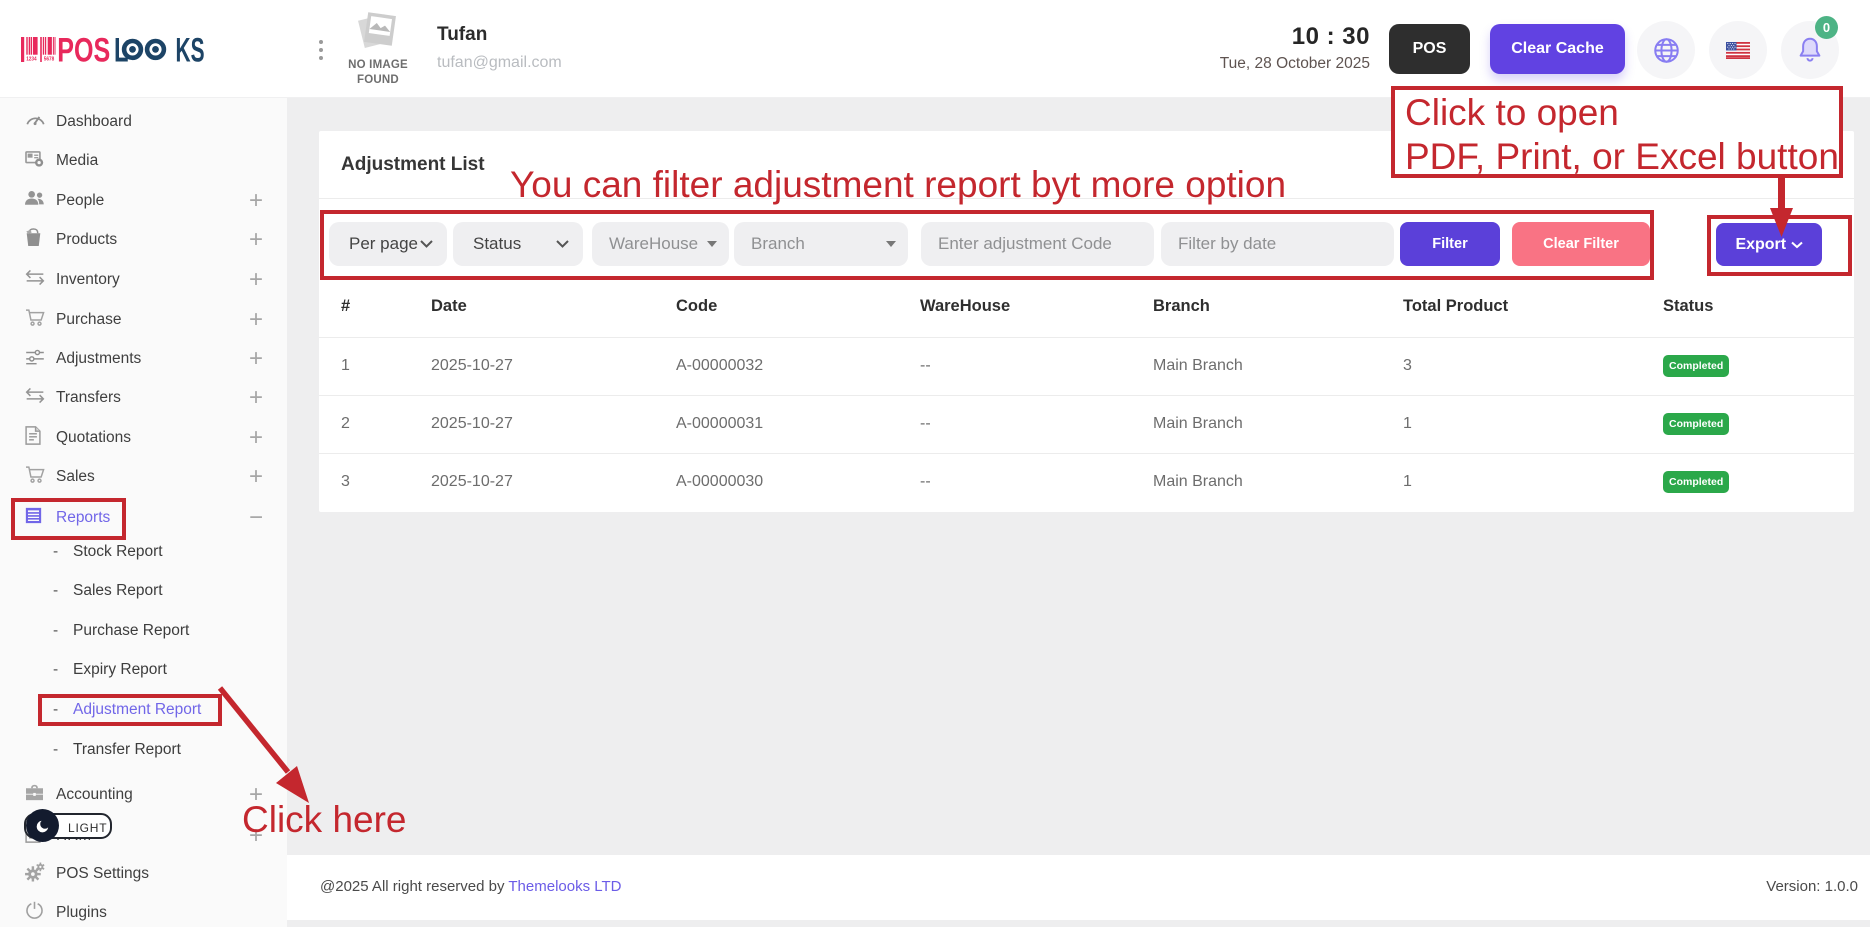  Describe the element at coordinates (83, 50) in the screenshot. I see `svg-text: POS` at that location.